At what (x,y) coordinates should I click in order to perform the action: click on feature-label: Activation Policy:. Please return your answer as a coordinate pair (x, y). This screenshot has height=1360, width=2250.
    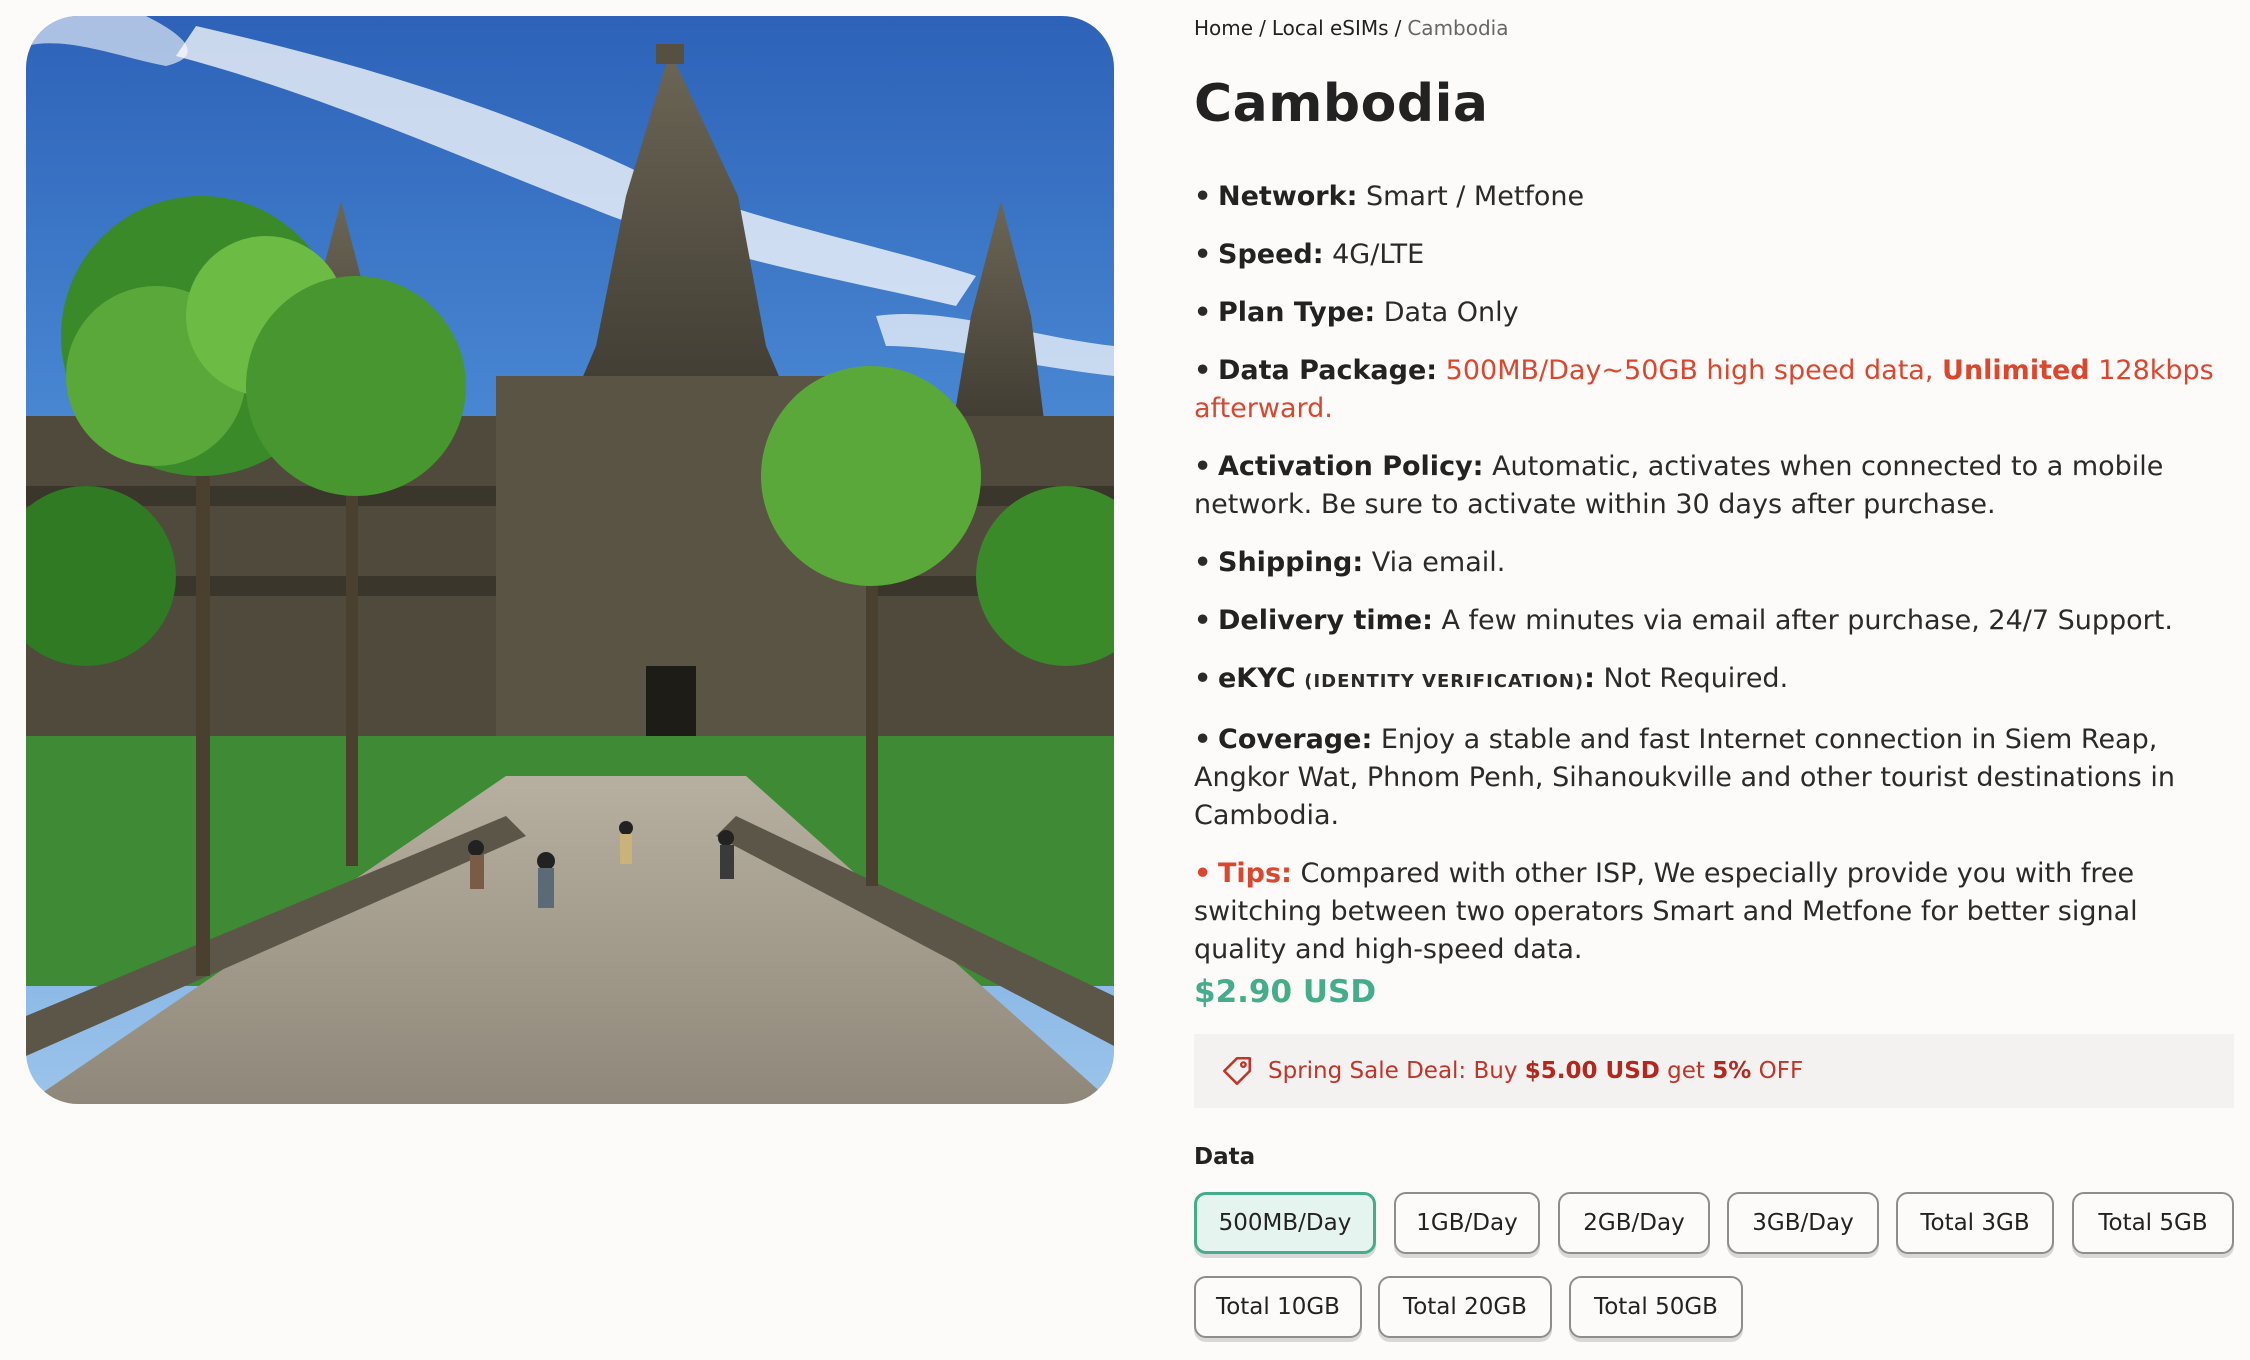
    Looking at the image, I should click on (1351, 466).